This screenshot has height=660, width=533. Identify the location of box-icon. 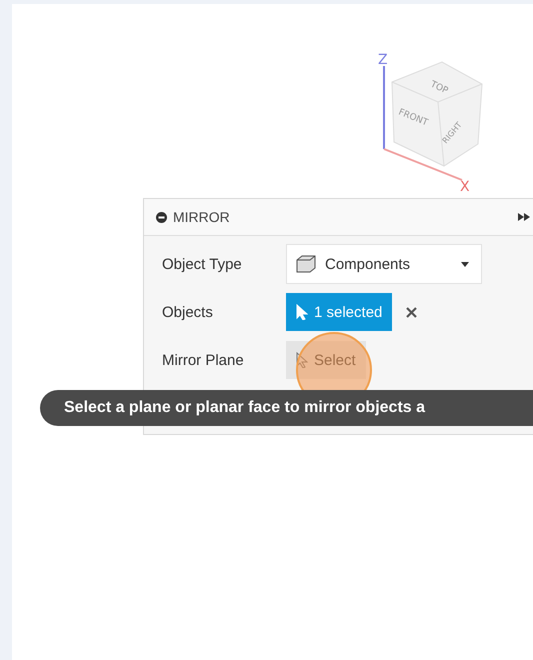
(306, 264).